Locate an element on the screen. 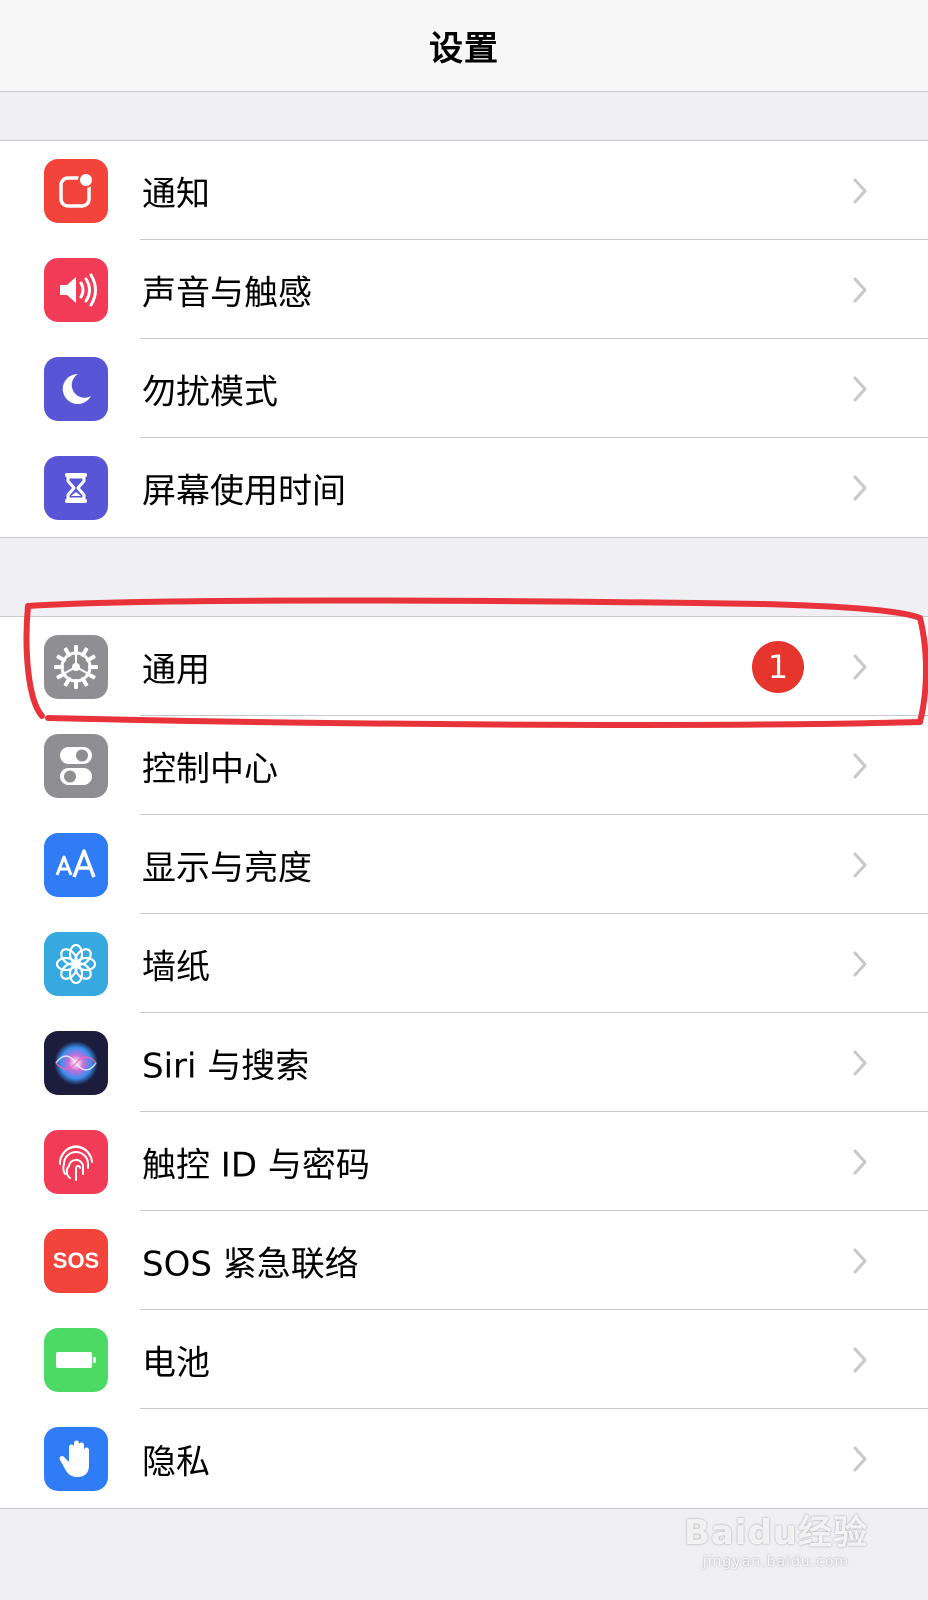 The image size is (928, 1600). navigation-bar: 设置 is located at coordinates (464, 46).